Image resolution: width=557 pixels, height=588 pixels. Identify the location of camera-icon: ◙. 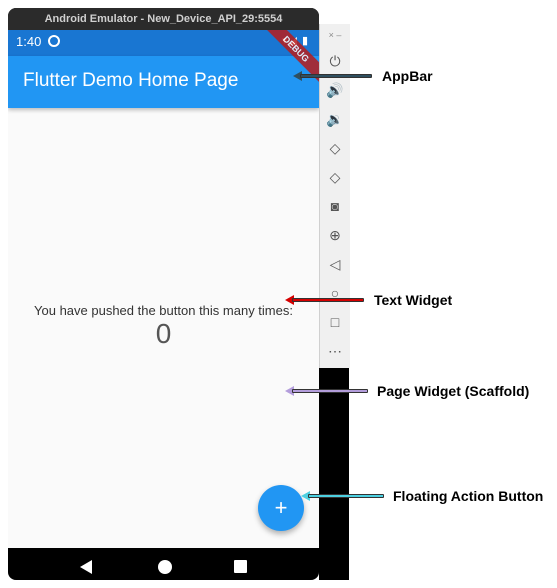
(335, 206).